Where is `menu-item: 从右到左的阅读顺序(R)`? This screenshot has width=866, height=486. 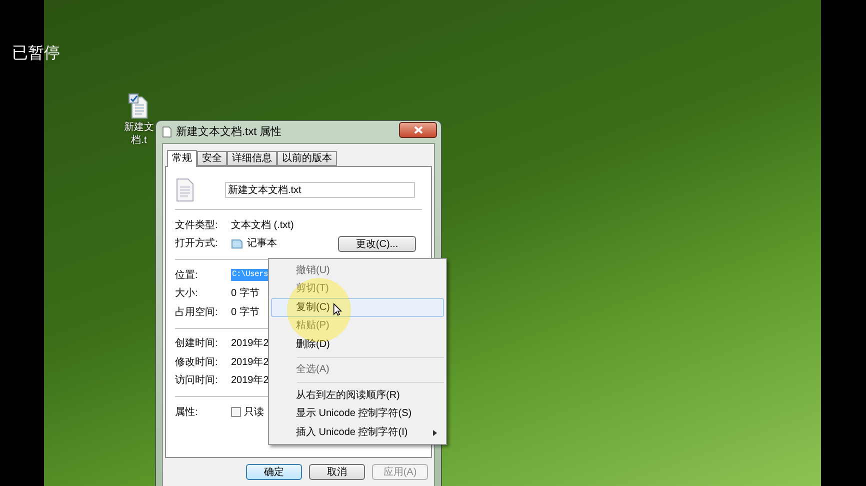
menu-item: 从右到左的阅读顺序(R) is located at coordinates (357, 395).